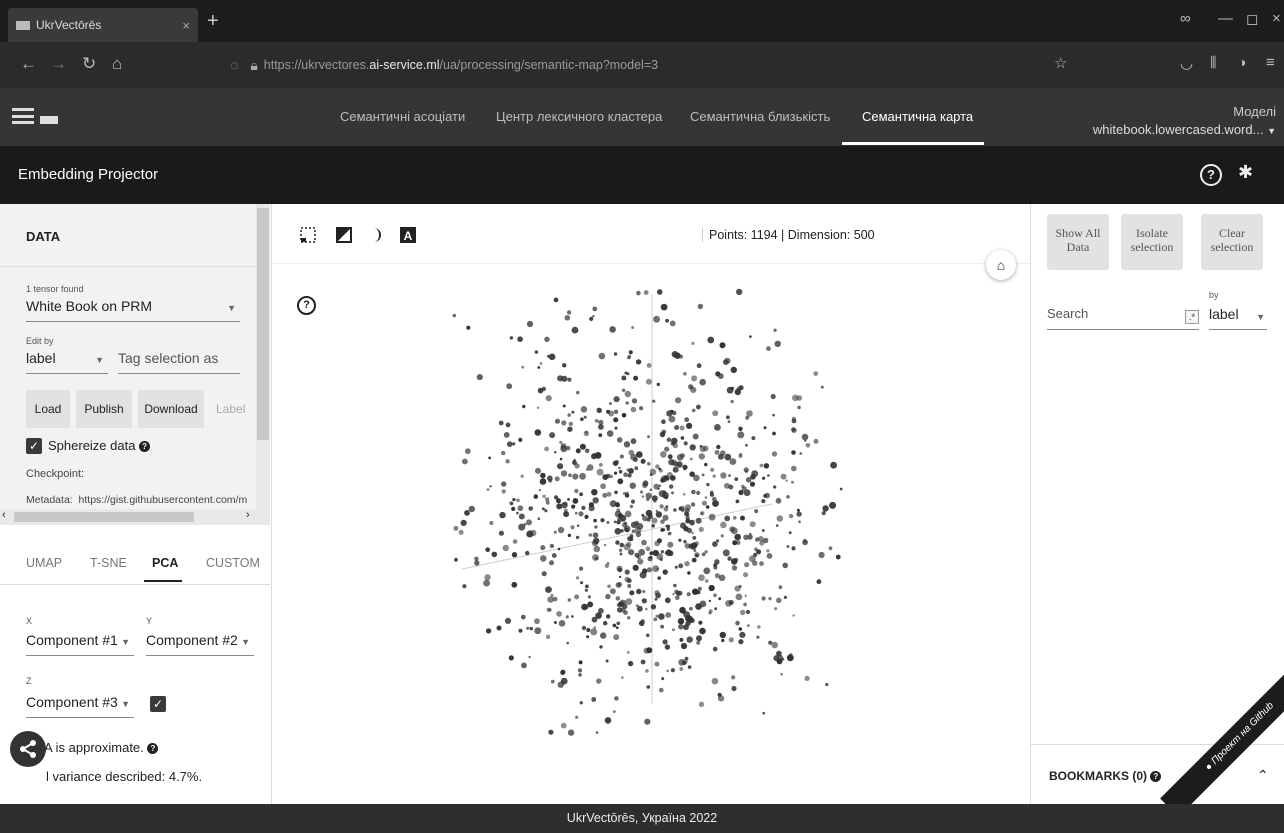  What do you see at coordinates (104, 517) in the screenshot?
I see `scrollbar-thumb` at bounding box center [104, 517].